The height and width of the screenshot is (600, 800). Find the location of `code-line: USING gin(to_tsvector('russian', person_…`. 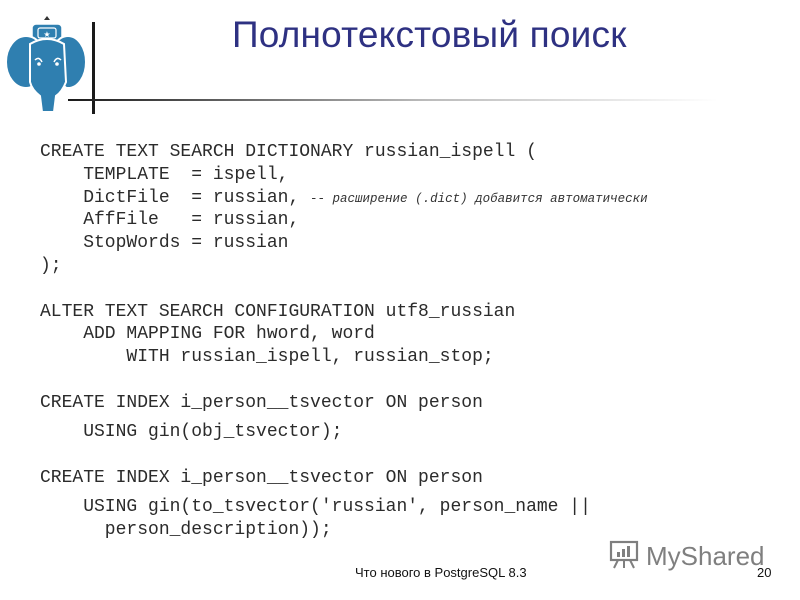

code-line: USING gin(to_tsvector('russian', person_… is located at coordinates (315, 507).